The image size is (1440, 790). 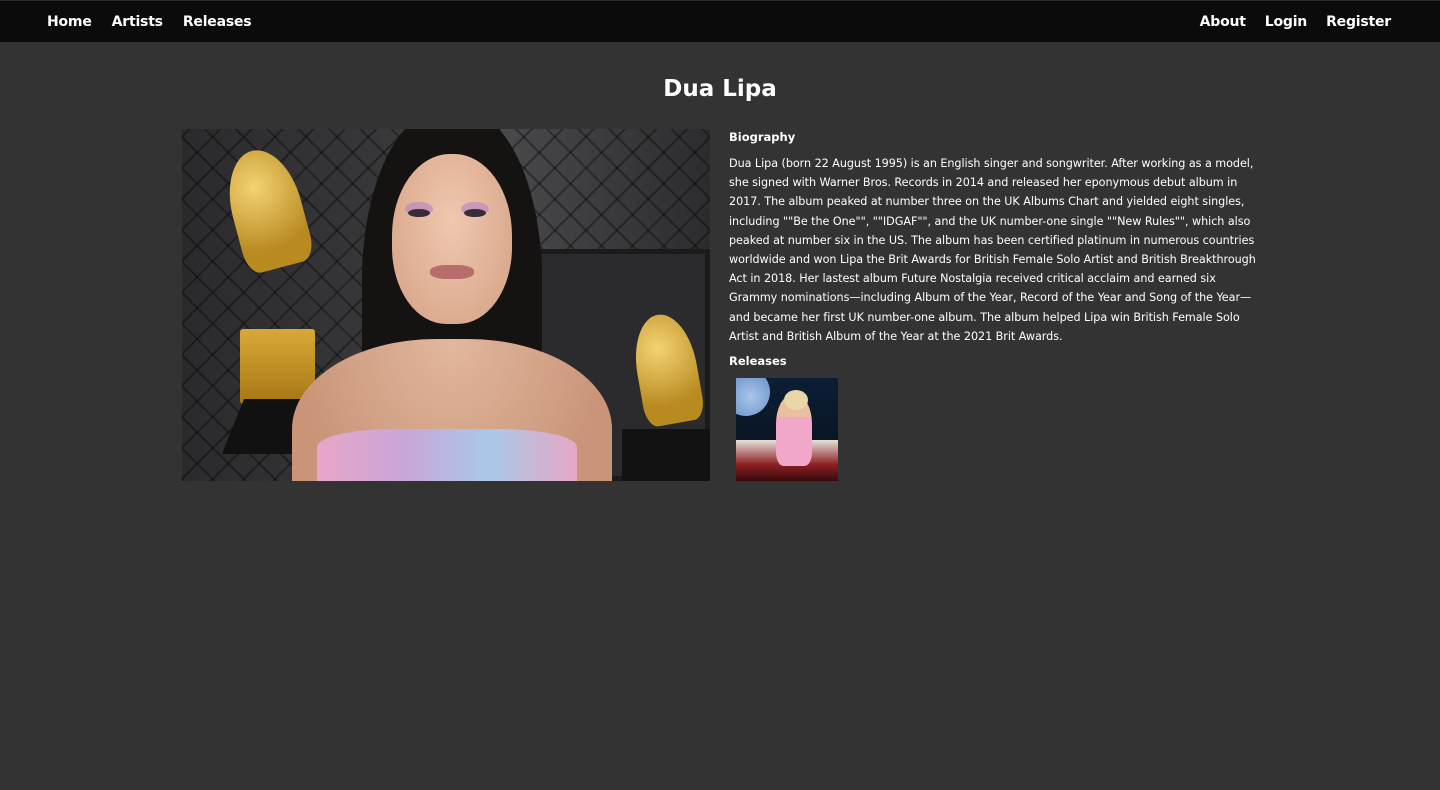 I want to click on biography-heading: Biography, so click(x=762, y=137).